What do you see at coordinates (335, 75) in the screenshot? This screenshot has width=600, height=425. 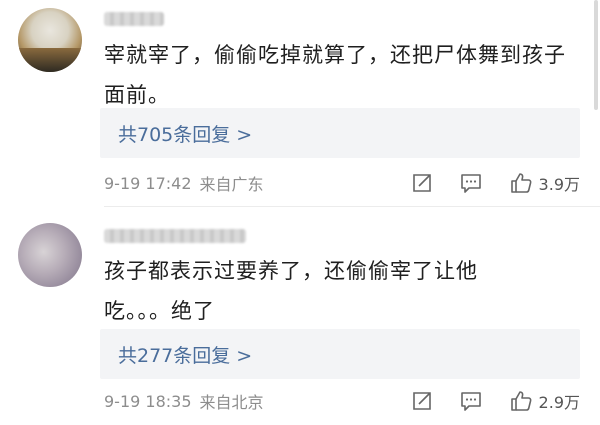 I see `comment-text: 宰就宰了，偷偷吃掉就算了，还把尸体舞到孩子面前。` at bounding box center [335, 75].